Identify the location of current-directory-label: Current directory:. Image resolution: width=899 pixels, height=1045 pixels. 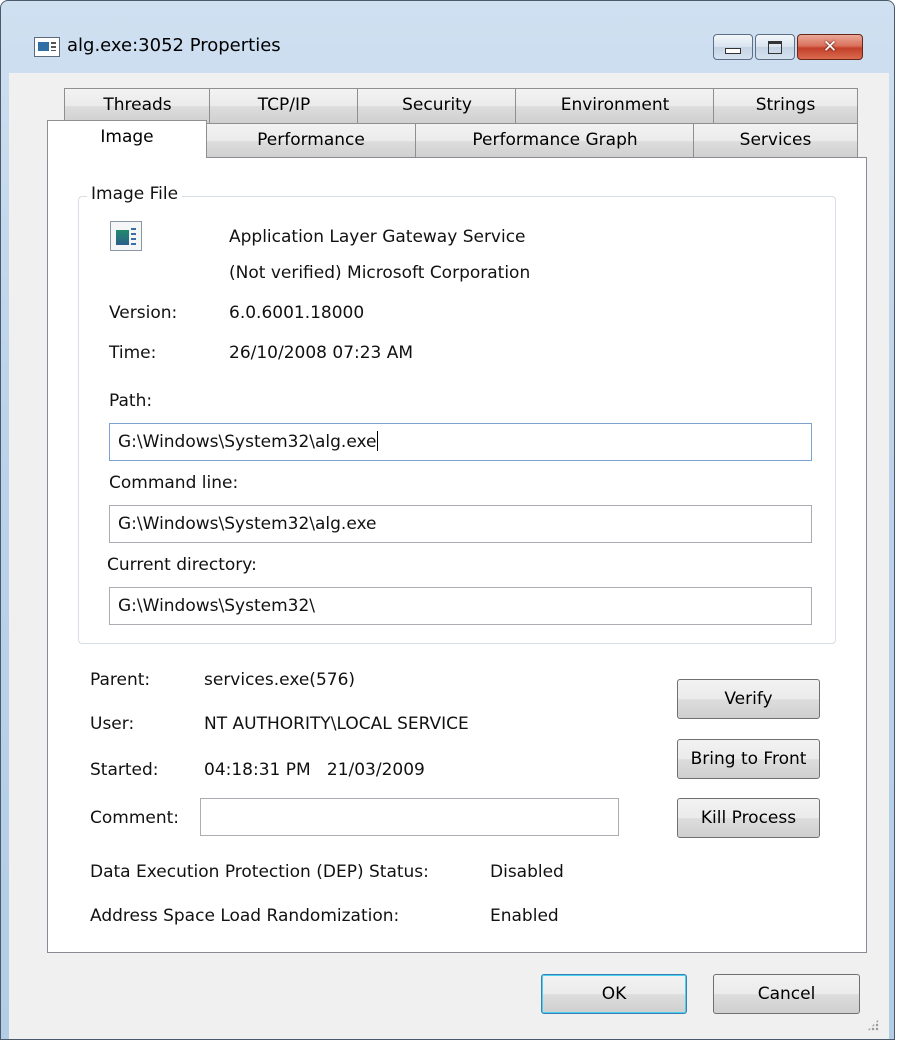
(182, 565).